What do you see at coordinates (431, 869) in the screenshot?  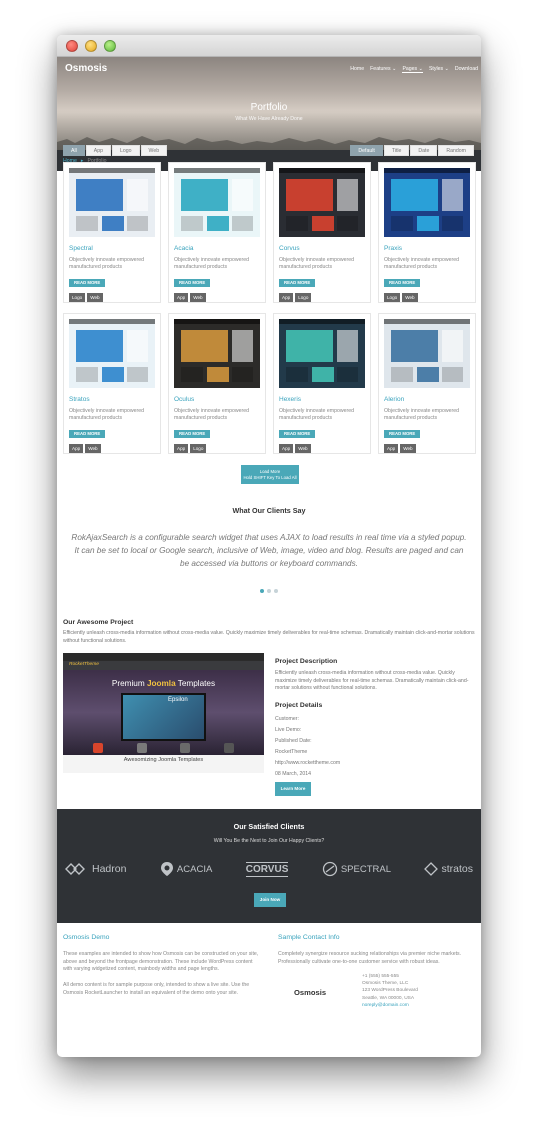 I see `stratos-icon` at bounding box center [431, 869].